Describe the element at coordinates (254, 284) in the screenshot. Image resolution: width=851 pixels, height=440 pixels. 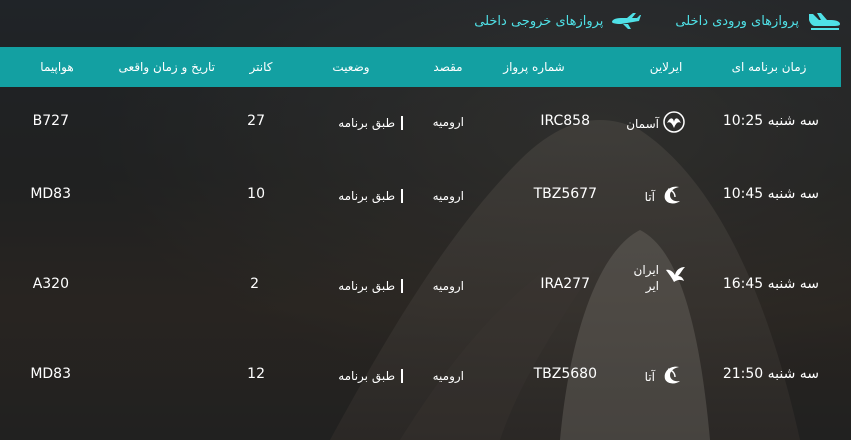
I see `counter: 2` at that location.